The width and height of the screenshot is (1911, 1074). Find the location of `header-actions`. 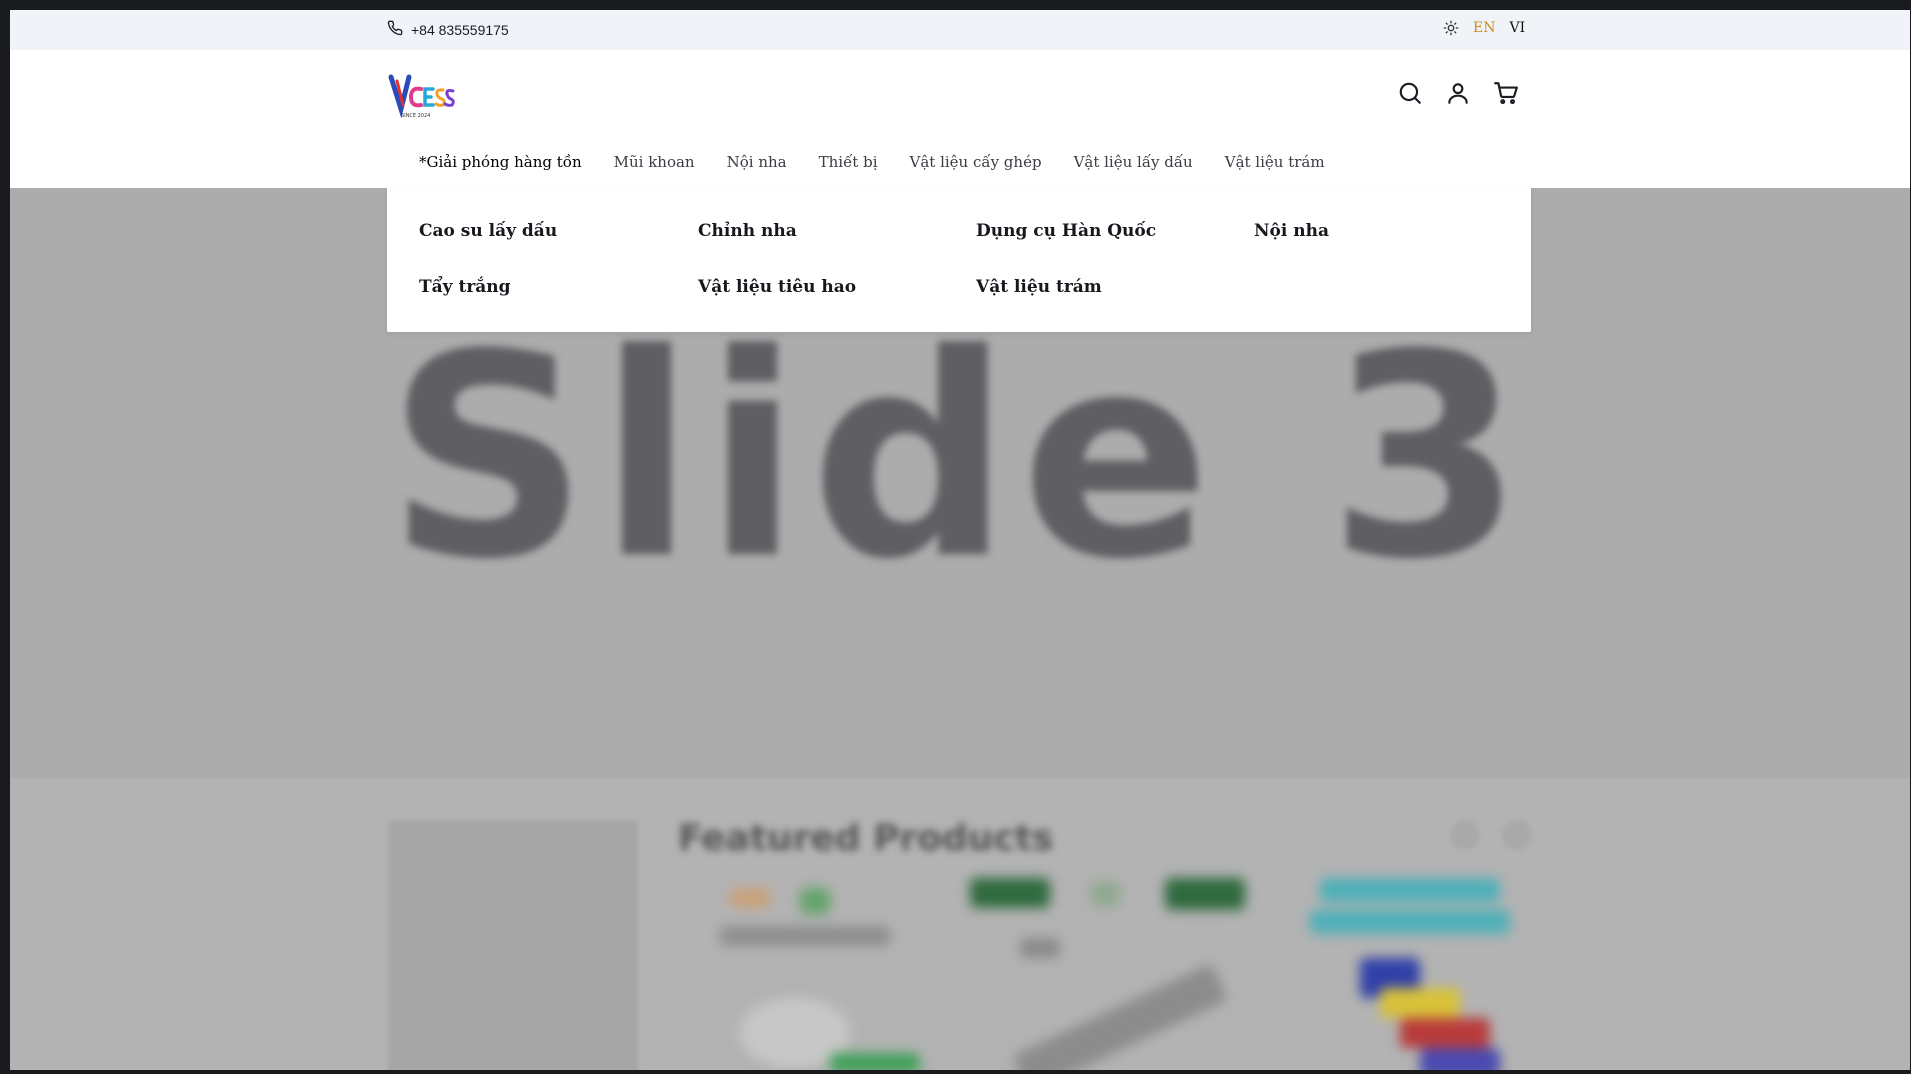

header-actions is located at coordinates (1458, 93).